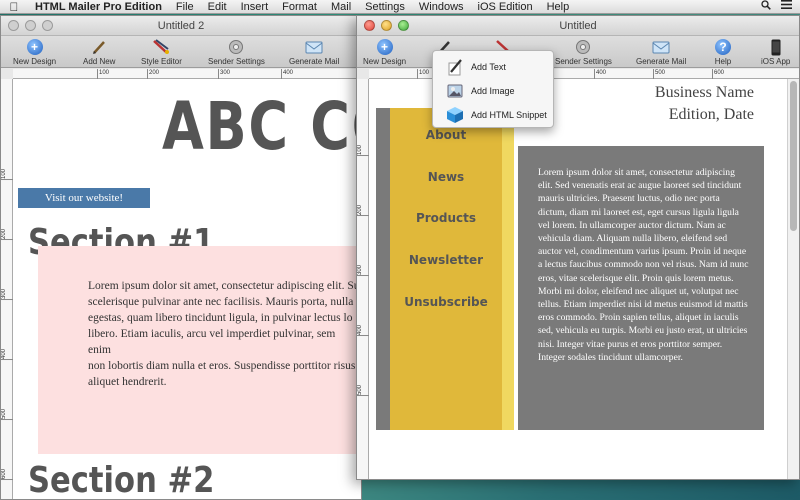 This screenshot has height=500, width=800. I want to click on vertical-ruler: 100 200 300 400 500, so click(363, 279).